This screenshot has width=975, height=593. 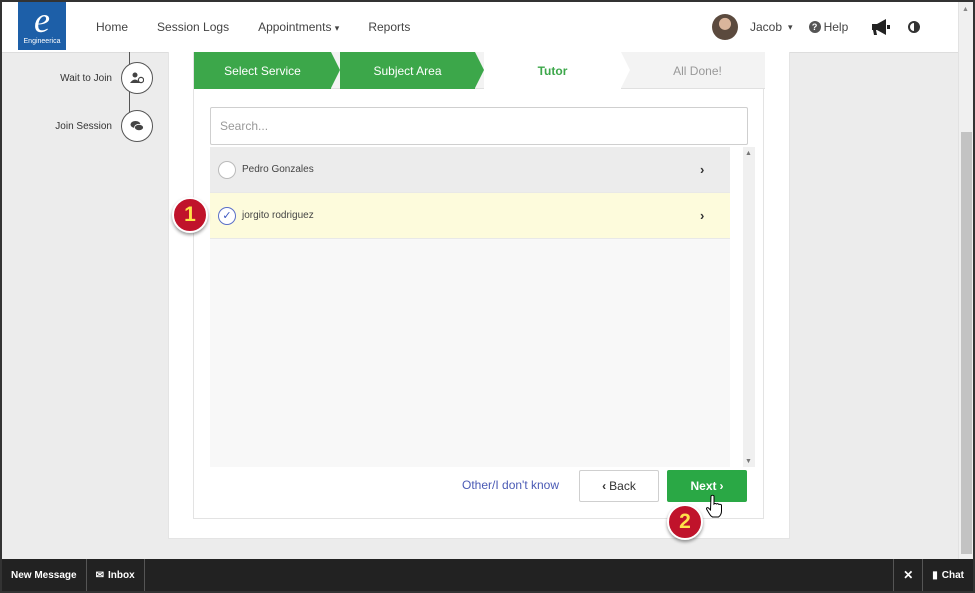 I want to click on user-name: Jacob, so click(x=766, y=27).